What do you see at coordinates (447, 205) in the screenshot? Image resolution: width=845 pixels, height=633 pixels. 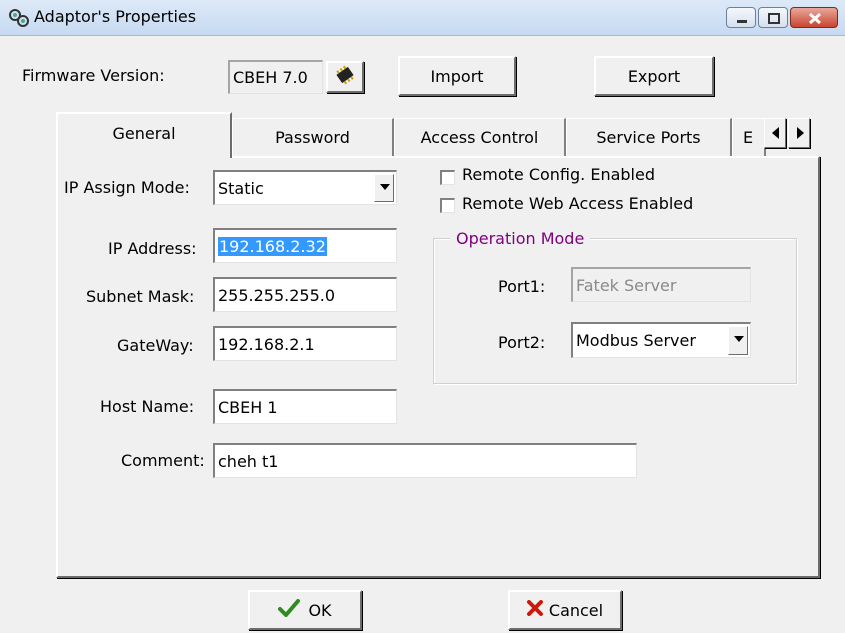 I see `remote-web-access-checkbox` at bounding box center [447, 205].